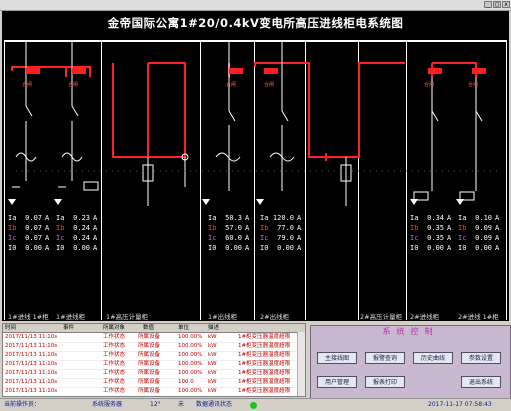 This screenshot has height=411, width=511. What do you see at coordinates (33, 238) in the screenshot?
I see `ic-value: 0.07` at bounding box center [33, 238].